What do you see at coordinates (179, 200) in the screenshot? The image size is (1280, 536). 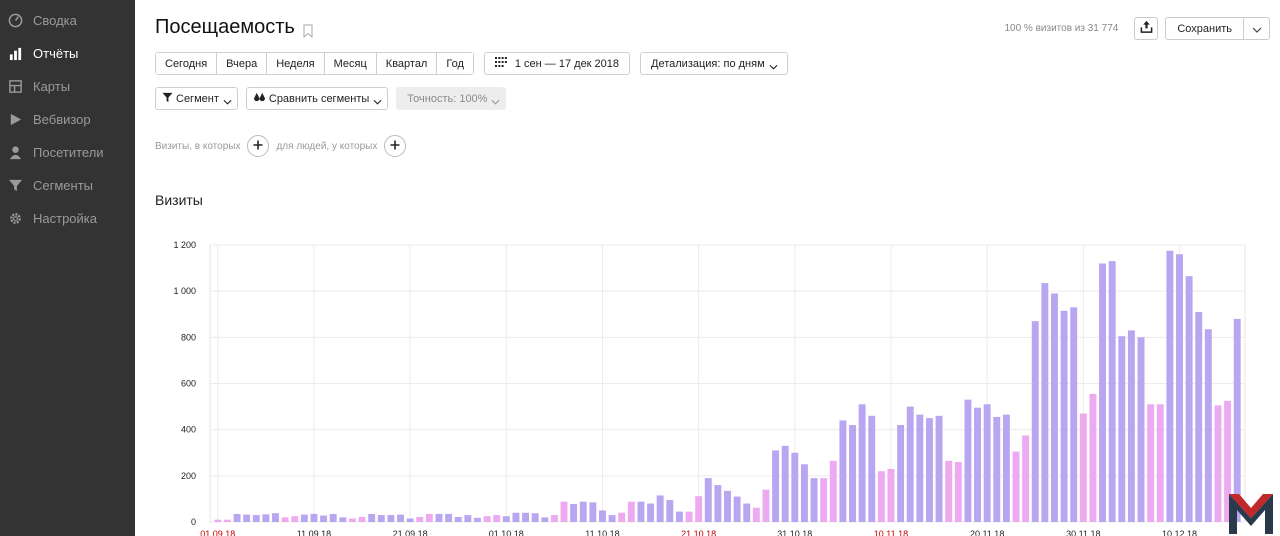 I see `chart-section-title: Визиты` at bounding box center [179, 200].